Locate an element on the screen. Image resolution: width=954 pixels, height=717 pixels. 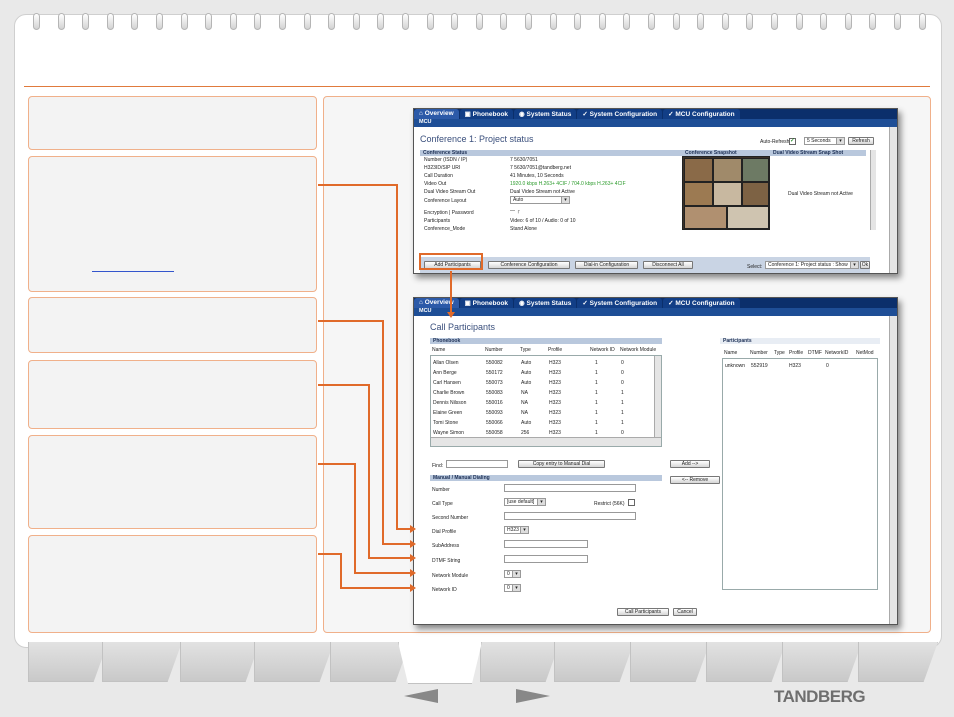
participants-list: unknown 552919 H323 0 is located at coordinates (800, 474).